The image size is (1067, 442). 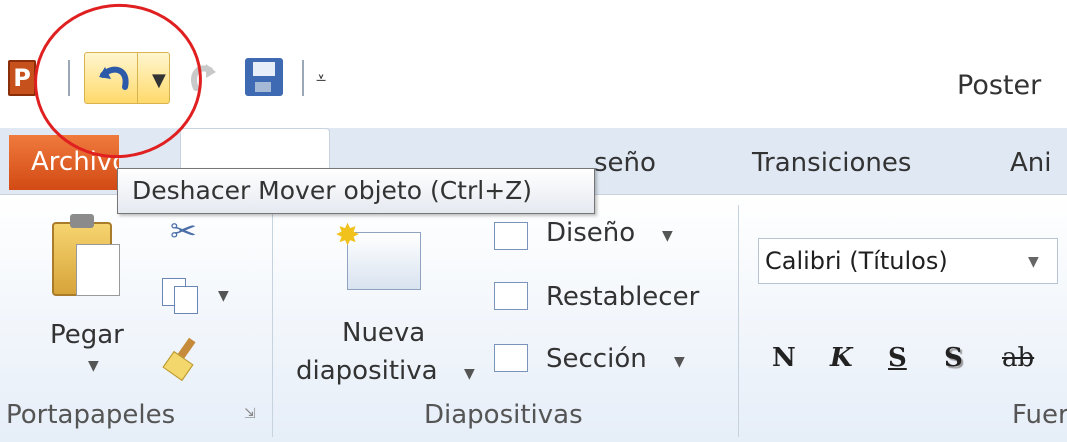 What do you see at coordinates (625, 163) in the screenshot?
I see `tab-design: seño` at bounding box center [625, 163].